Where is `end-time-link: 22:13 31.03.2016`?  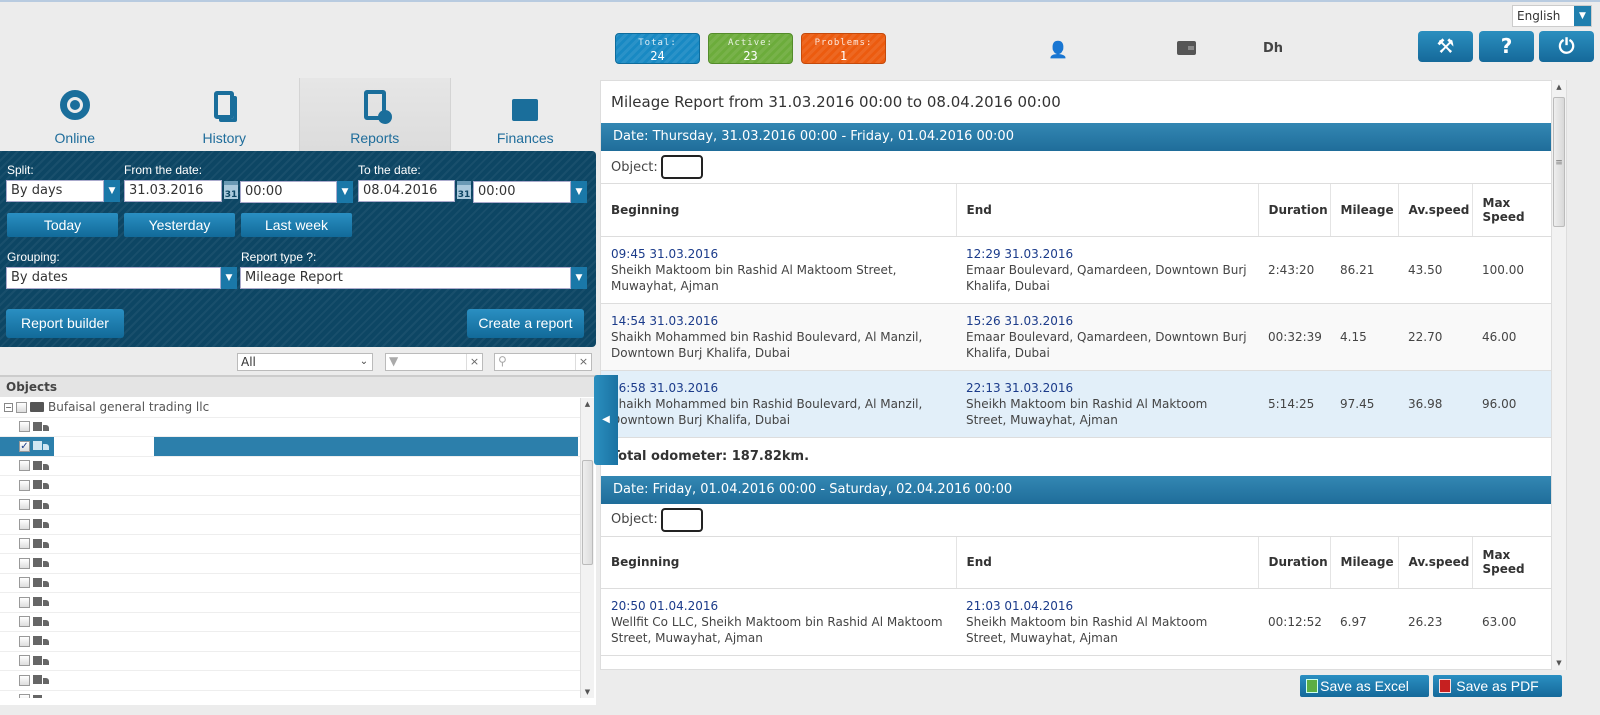 end-time-link: 22:13 31.03.2016 is located at coordinates (1107, 388).